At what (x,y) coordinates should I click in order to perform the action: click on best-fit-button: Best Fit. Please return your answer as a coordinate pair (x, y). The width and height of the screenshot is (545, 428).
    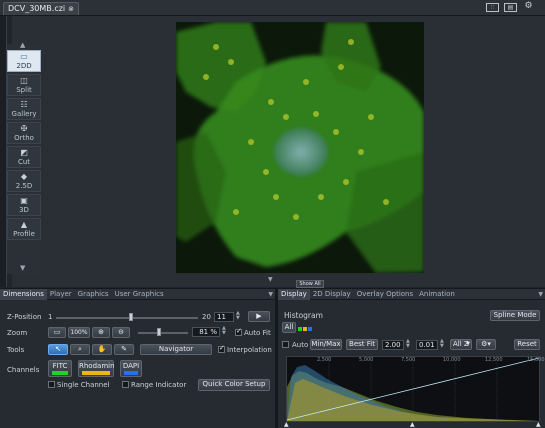
    Looking at the image, I should click on (362, 344).